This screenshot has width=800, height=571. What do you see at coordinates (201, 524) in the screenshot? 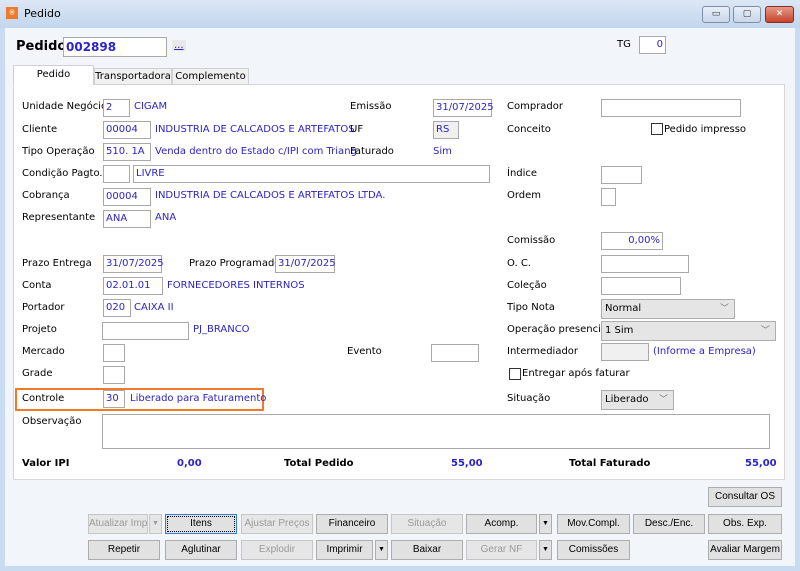
I see `itens-button: Itens` at bounding box center [201, 524].